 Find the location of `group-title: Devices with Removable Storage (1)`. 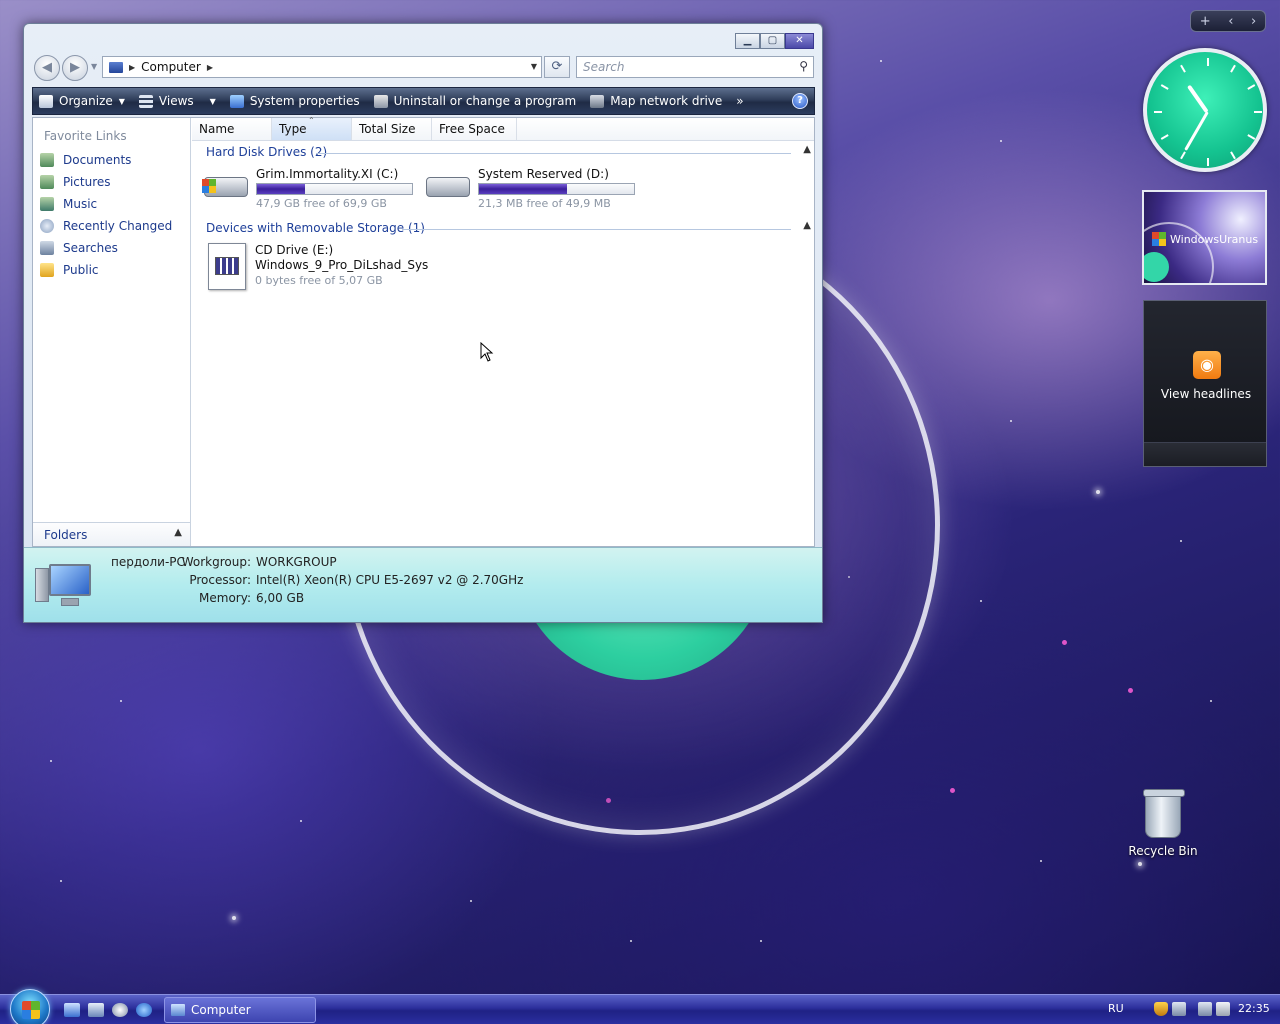

group-title: Devices with Removable Storage (1) is located at coordinates (315, 228).